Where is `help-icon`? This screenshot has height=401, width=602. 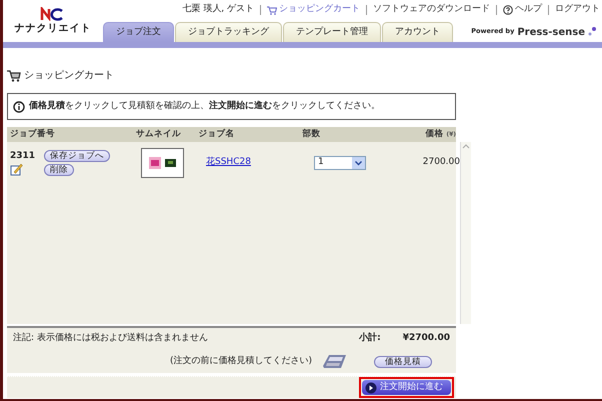 help-icon is located at coordinates (508, 10).